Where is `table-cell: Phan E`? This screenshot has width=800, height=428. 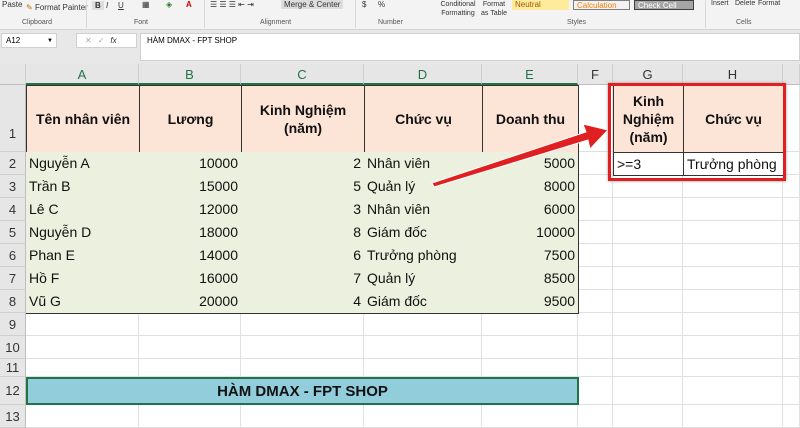
table-cell: Phan E is located at coordinates (83, 256).